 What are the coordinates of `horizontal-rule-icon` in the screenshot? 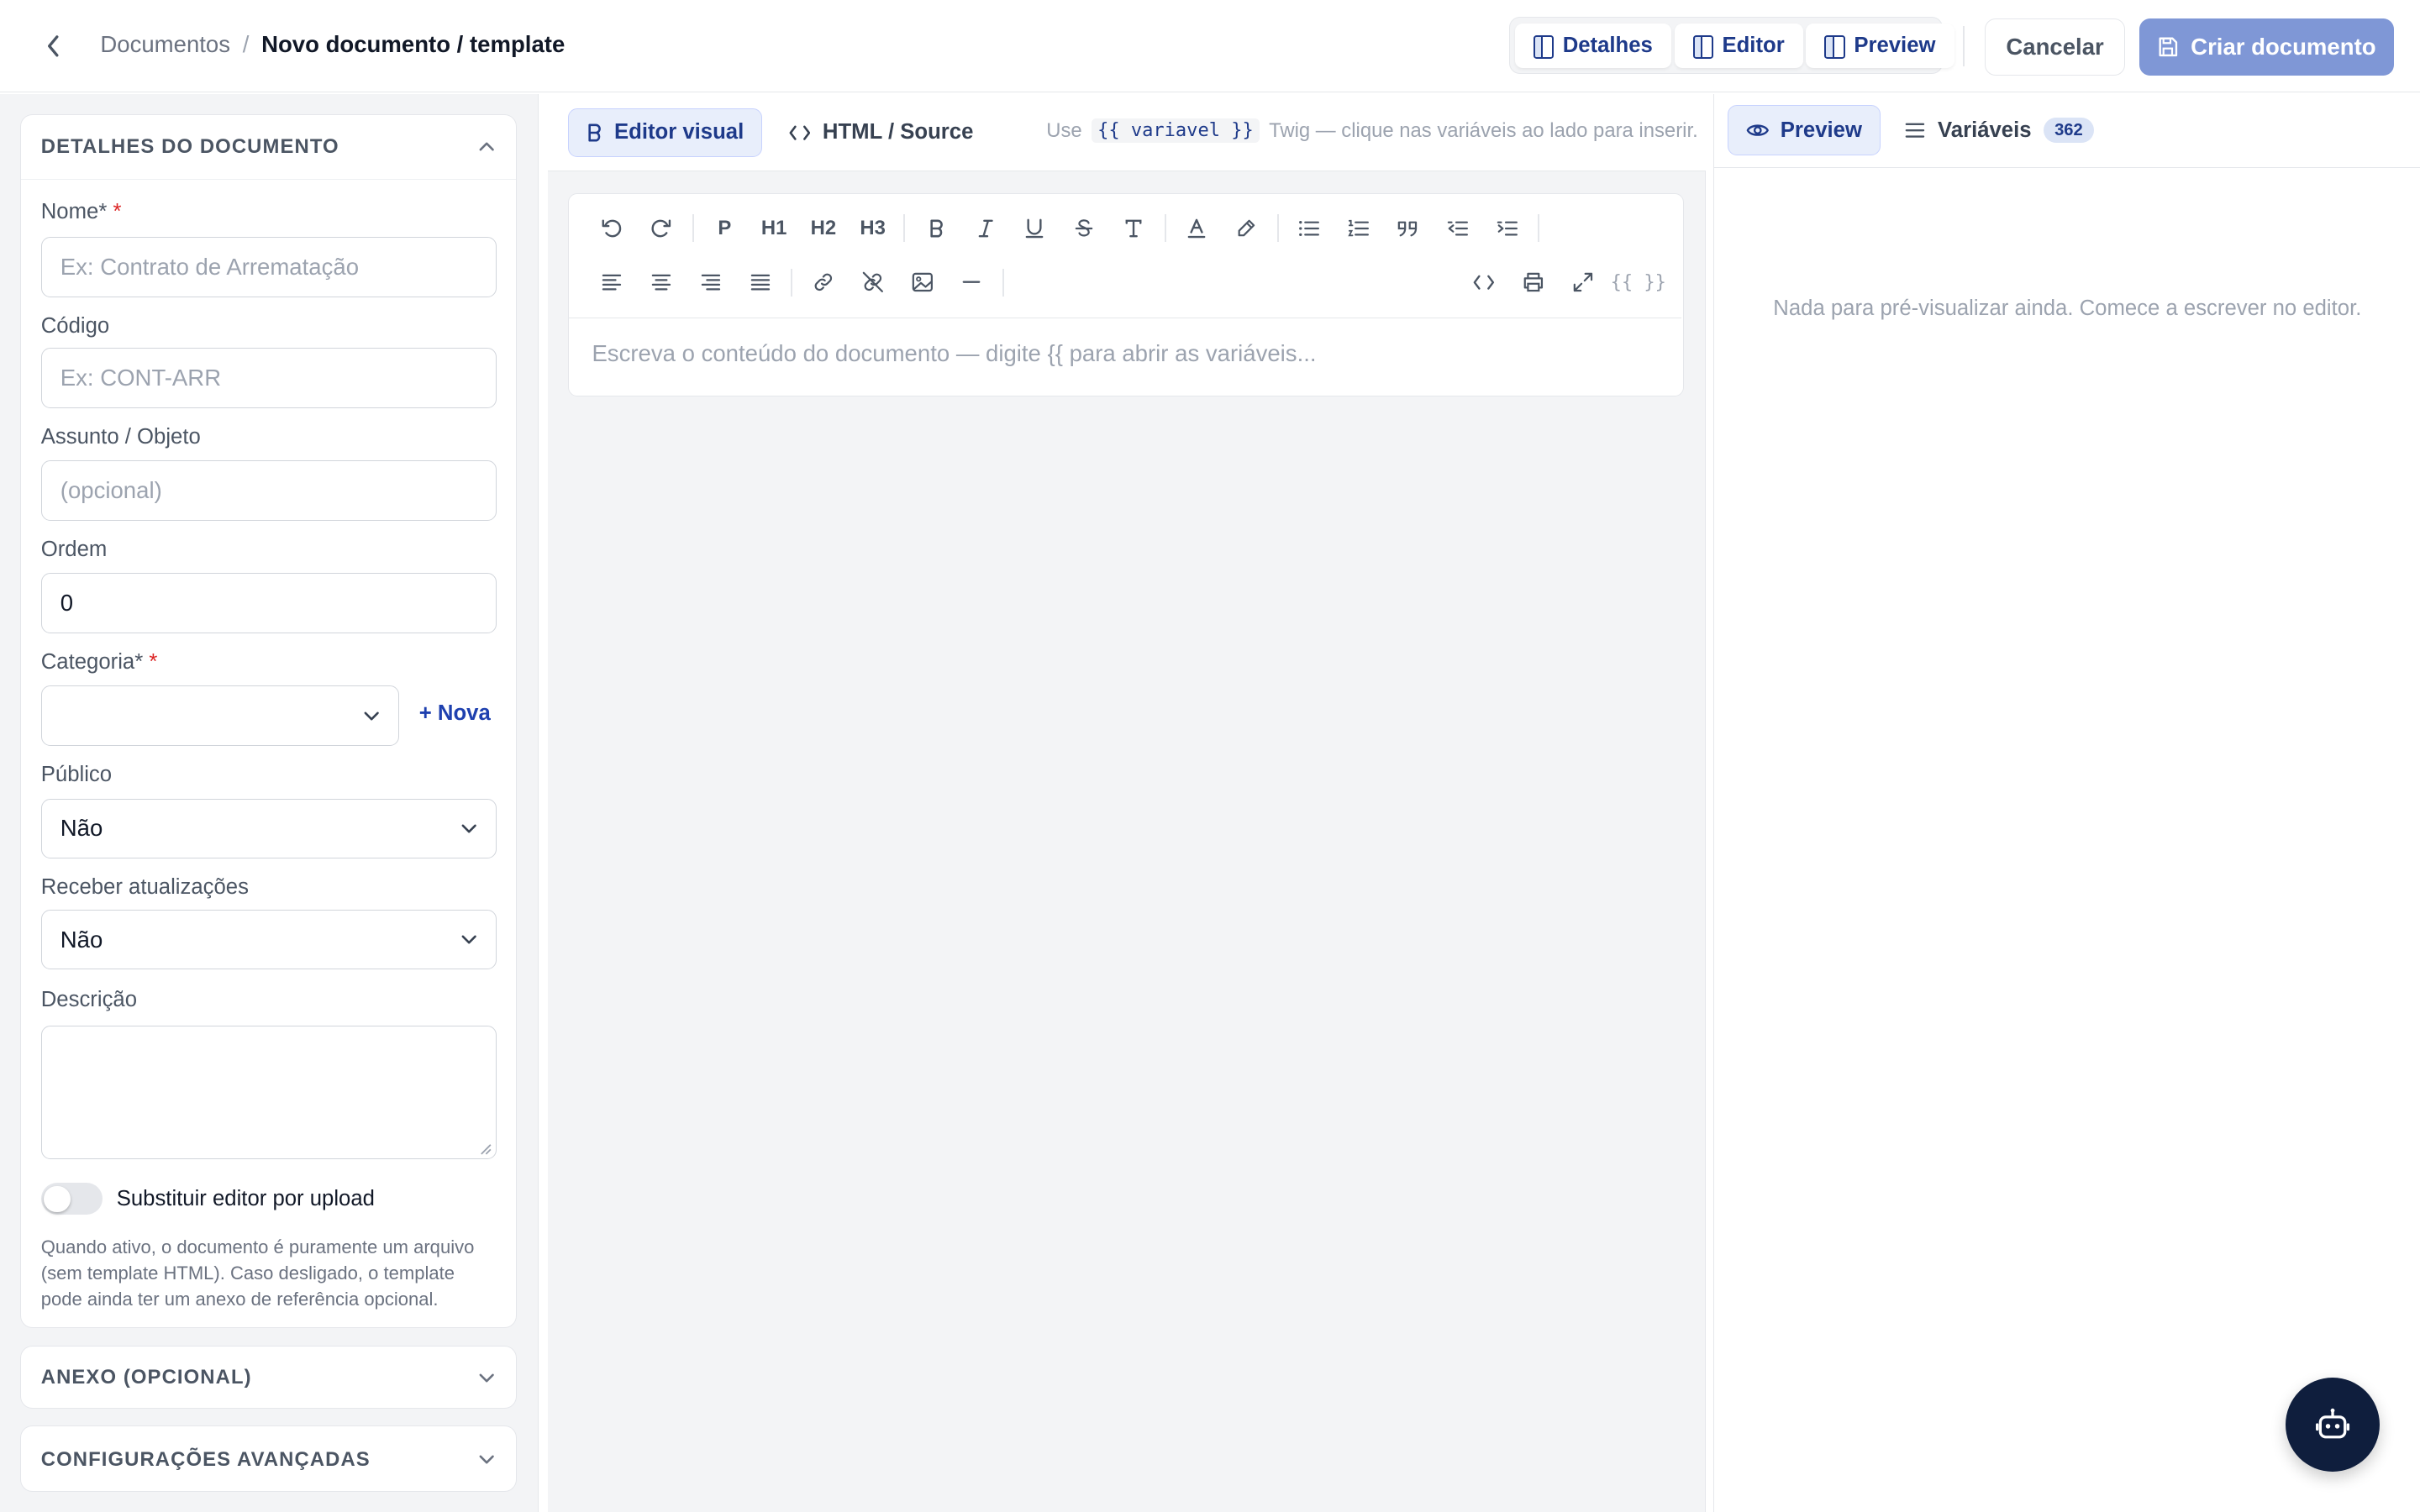 It's located at (972, 281).